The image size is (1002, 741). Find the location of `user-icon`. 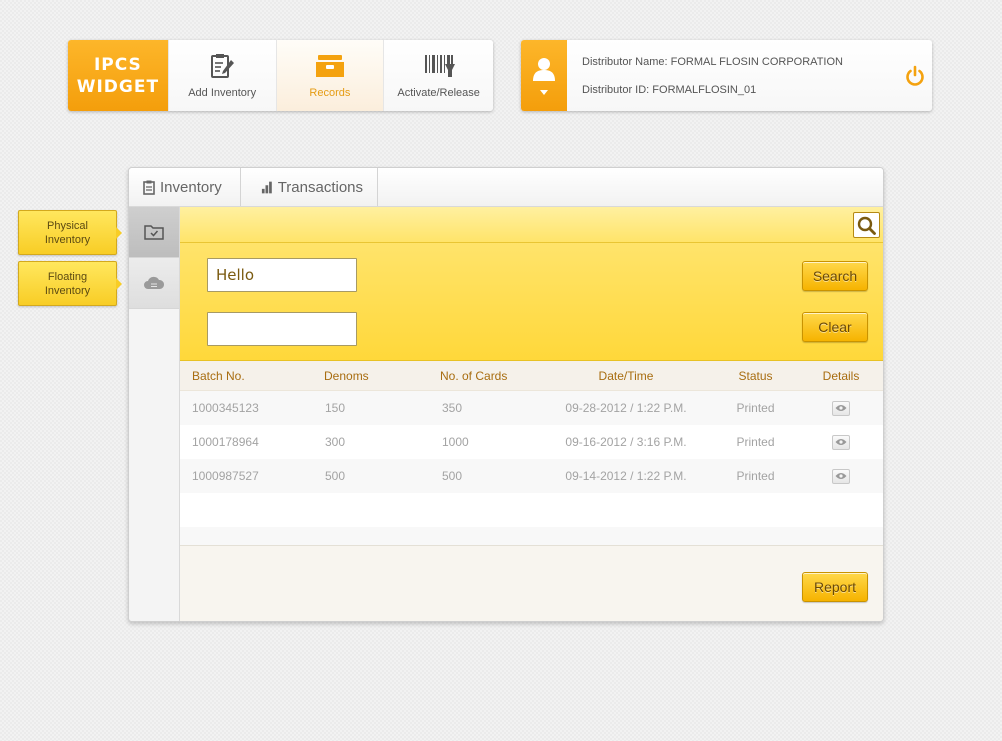

user-icon is located at coordinates (544, 69).